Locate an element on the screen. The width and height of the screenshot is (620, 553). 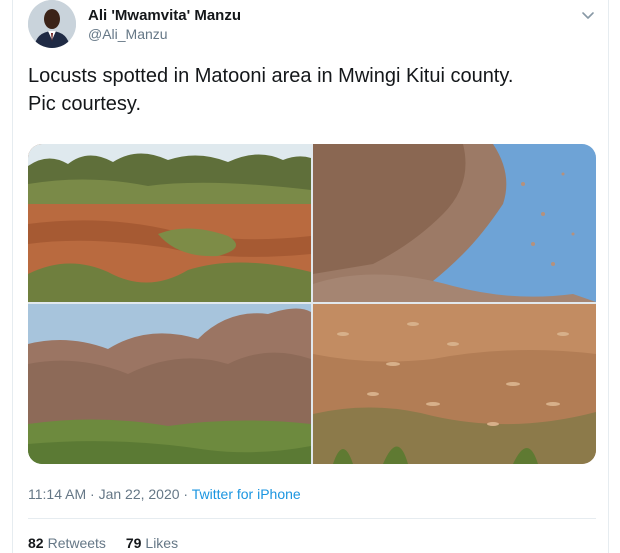
retweets-count: 82 is located at coordinates (36, 543).